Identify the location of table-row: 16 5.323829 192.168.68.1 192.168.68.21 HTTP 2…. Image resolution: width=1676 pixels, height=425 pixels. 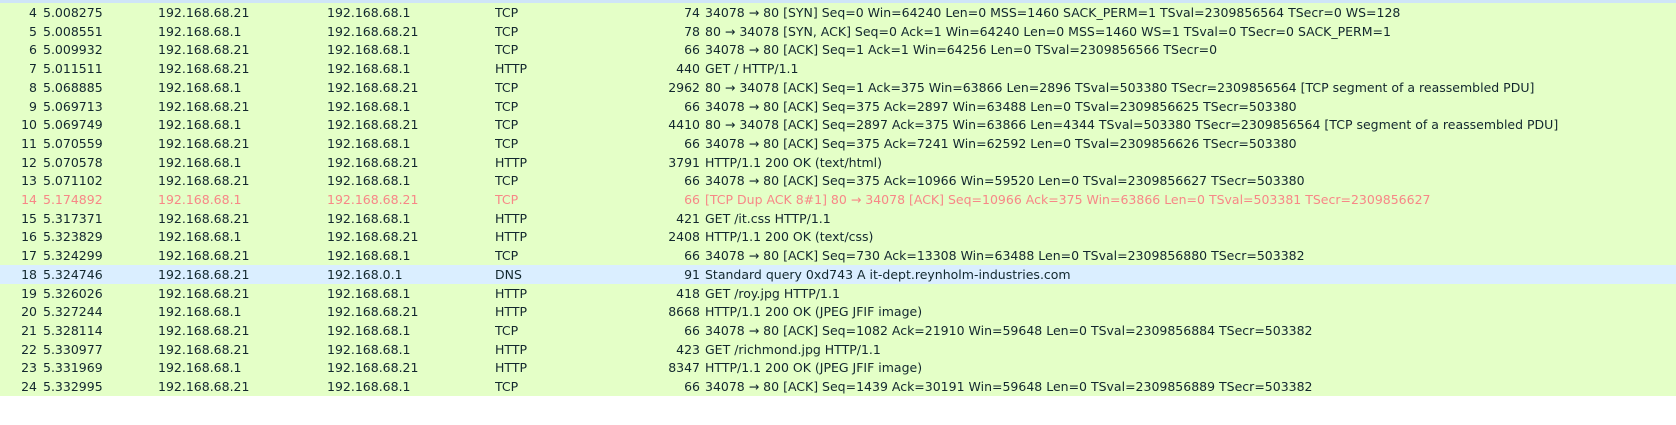
(838, 236).